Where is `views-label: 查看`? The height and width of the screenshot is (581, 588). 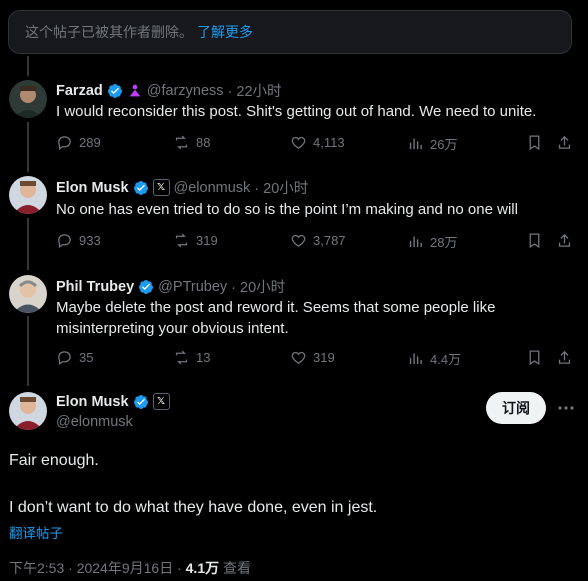
views-label: 查看 is located at coordinates (235, 568).